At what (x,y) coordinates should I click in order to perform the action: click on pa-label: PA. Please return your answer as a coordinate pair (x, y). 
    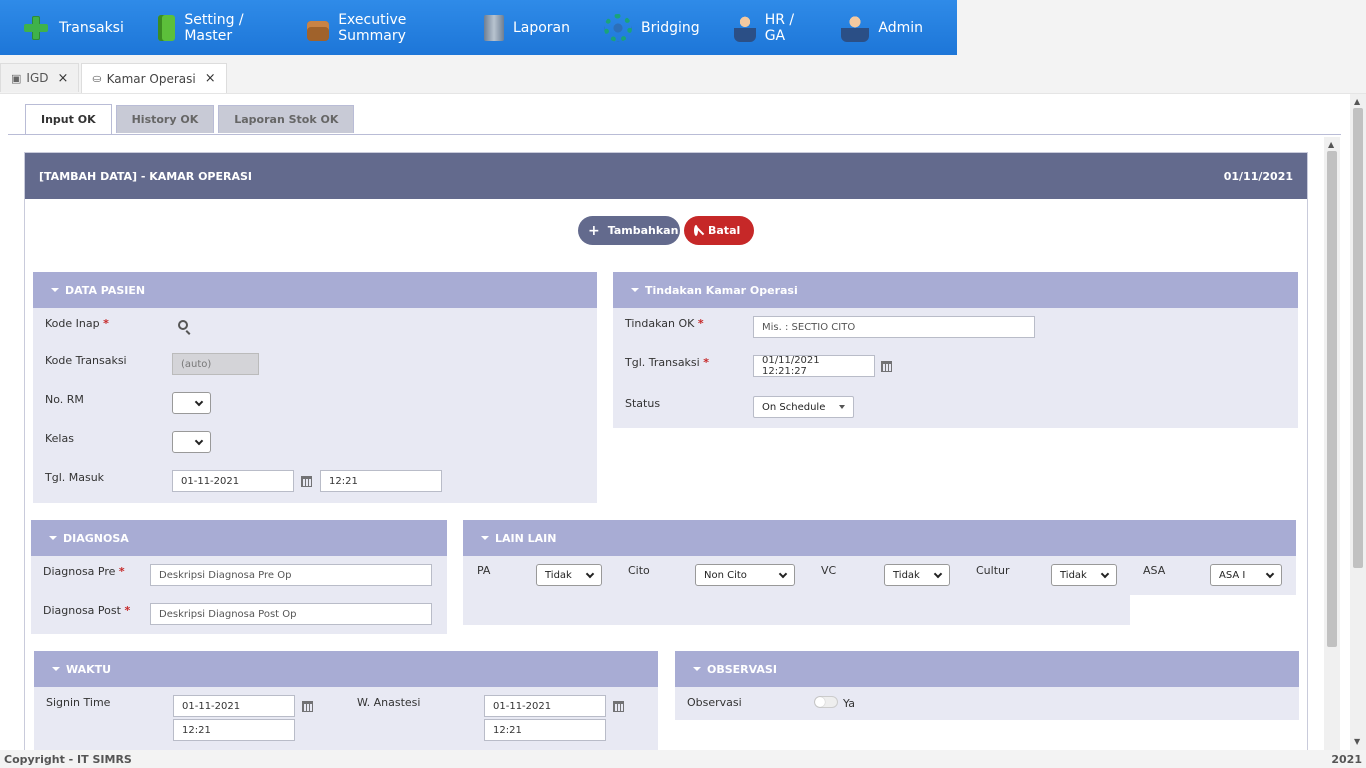
    Looking at the image, I should click on (484, 570).